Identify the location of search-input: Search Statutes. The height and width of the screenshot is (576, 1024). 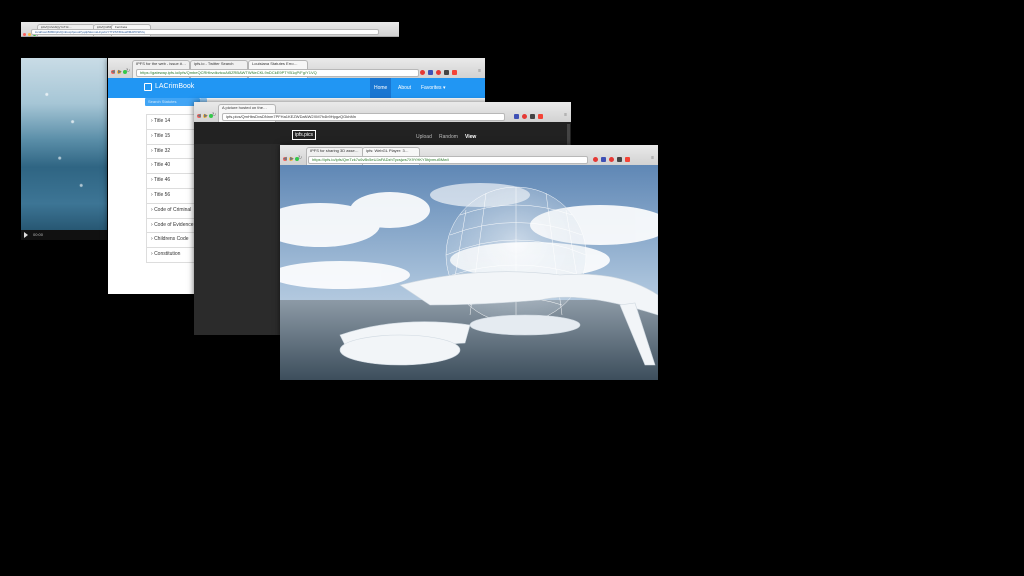
(172, 102).